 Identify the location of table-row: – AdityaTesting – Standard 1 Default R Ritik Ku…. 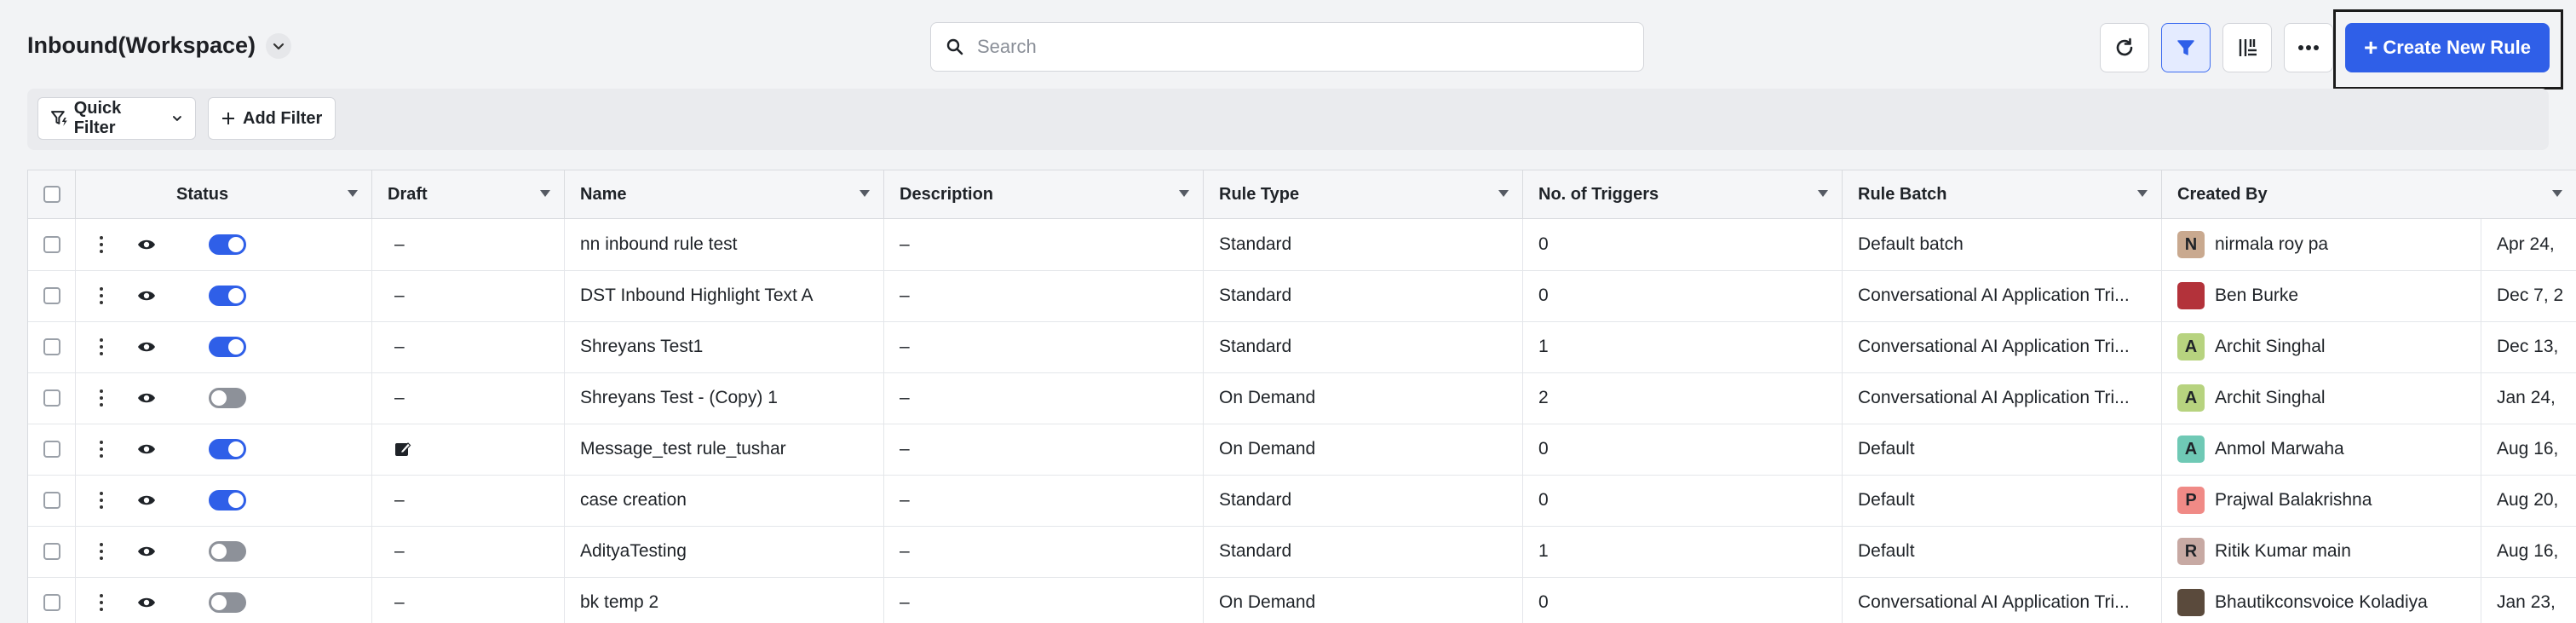
(1302, 552).